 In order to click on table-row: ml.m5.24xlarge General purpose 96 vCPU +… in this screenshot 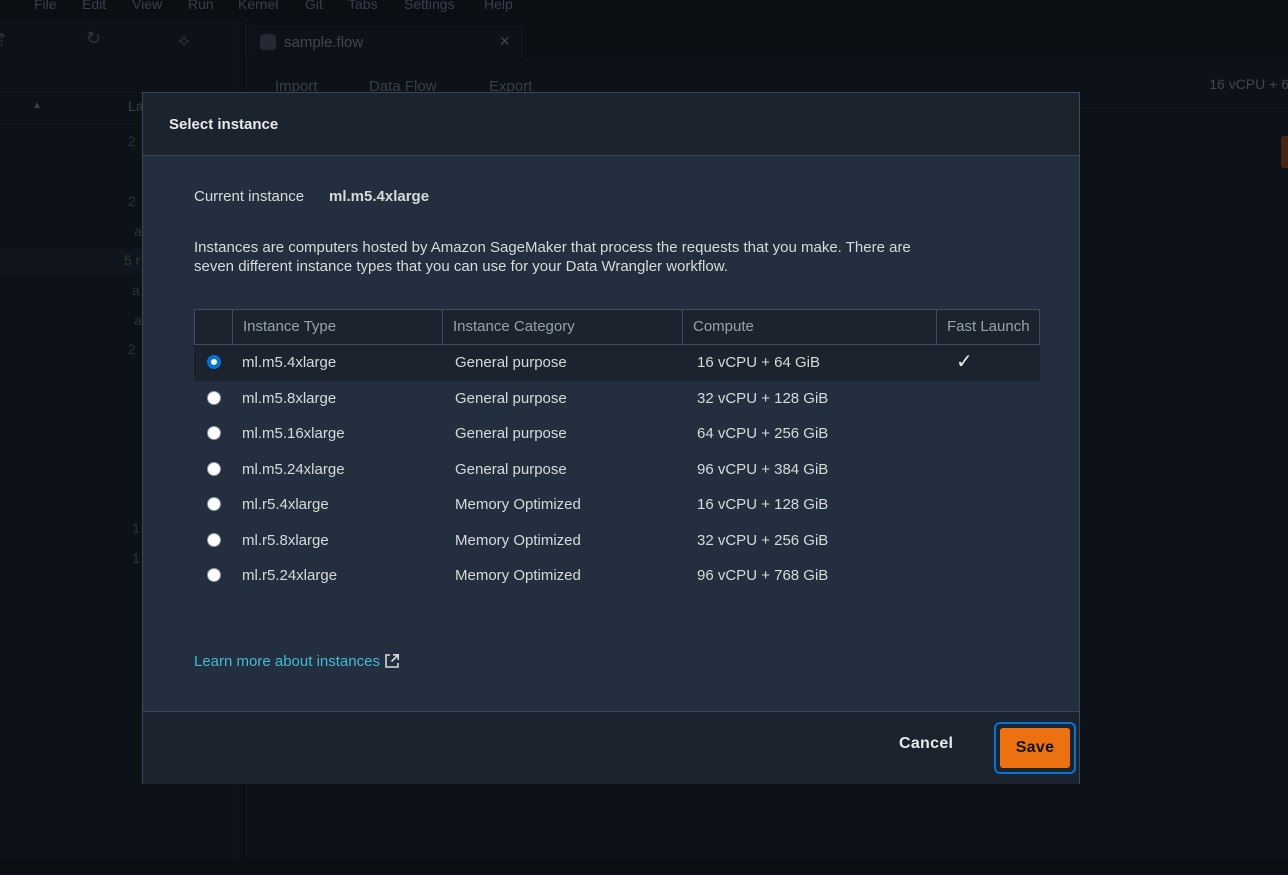, I will do `click(617, 470)`.